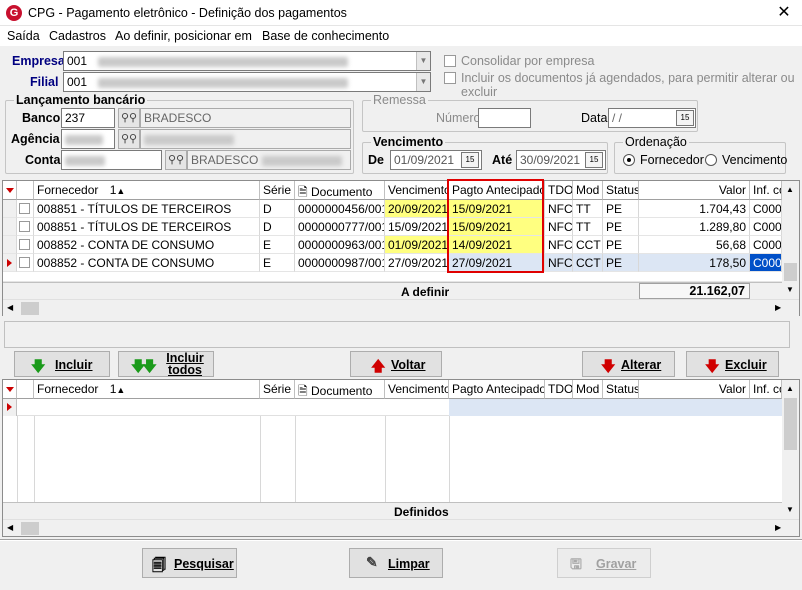 The height and width of the screenshot is (590, 802). What do you see at coordinates (497, 389) in the screenshot?
I see `col-pagto-antecipado: Pagto Antecipado` at bounding box center [497, 389].